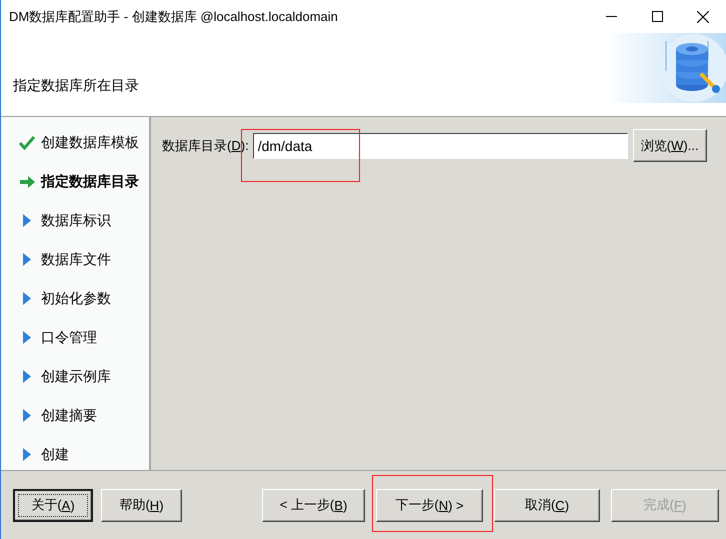 Image resolution: width=726 pixels, height=539 pixels. Describe the element at coordinates (313, 505) in the screenshot. I see `dialog-button: < 上一步(B)` at that location.